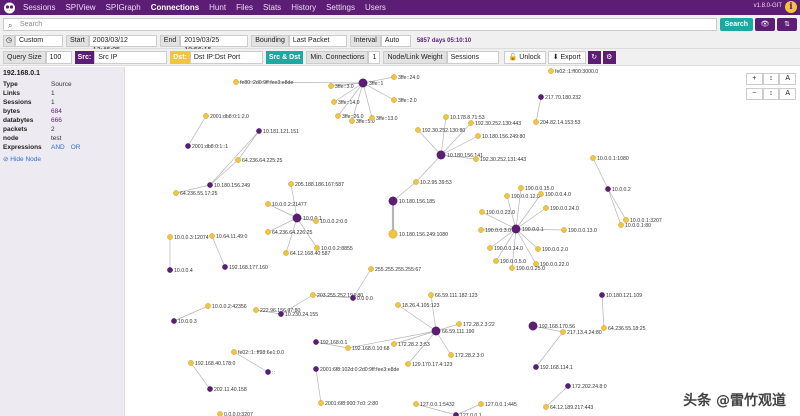  I want to click on nav-spigraph: SPIGraph, so click(123, 7).